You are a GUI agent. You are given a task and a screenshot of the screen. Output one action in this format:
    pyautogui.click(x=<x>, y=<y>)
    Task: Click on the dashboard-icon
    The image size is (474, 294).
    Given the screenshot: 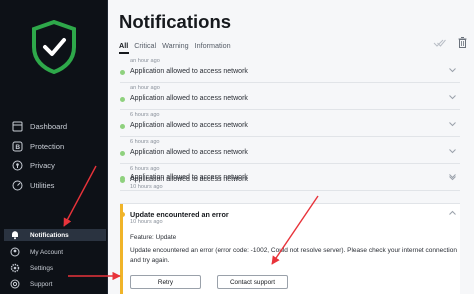 What is the action you would take?
    pyautogui.click(x=17, y=126)
    